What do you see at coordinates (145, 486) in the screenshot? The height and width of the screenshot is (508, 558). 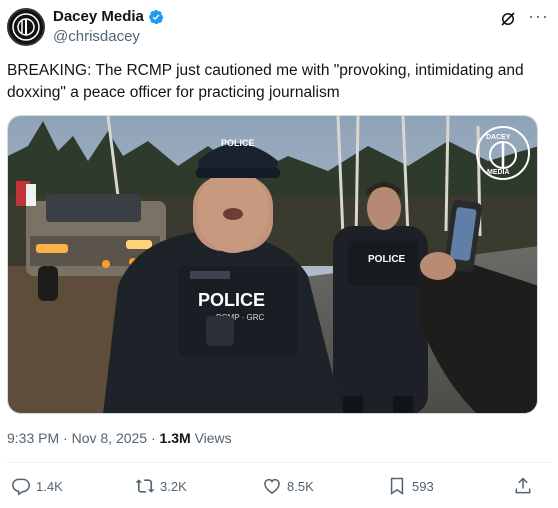 I see `repost-icon` at bounding box center [145, 486].